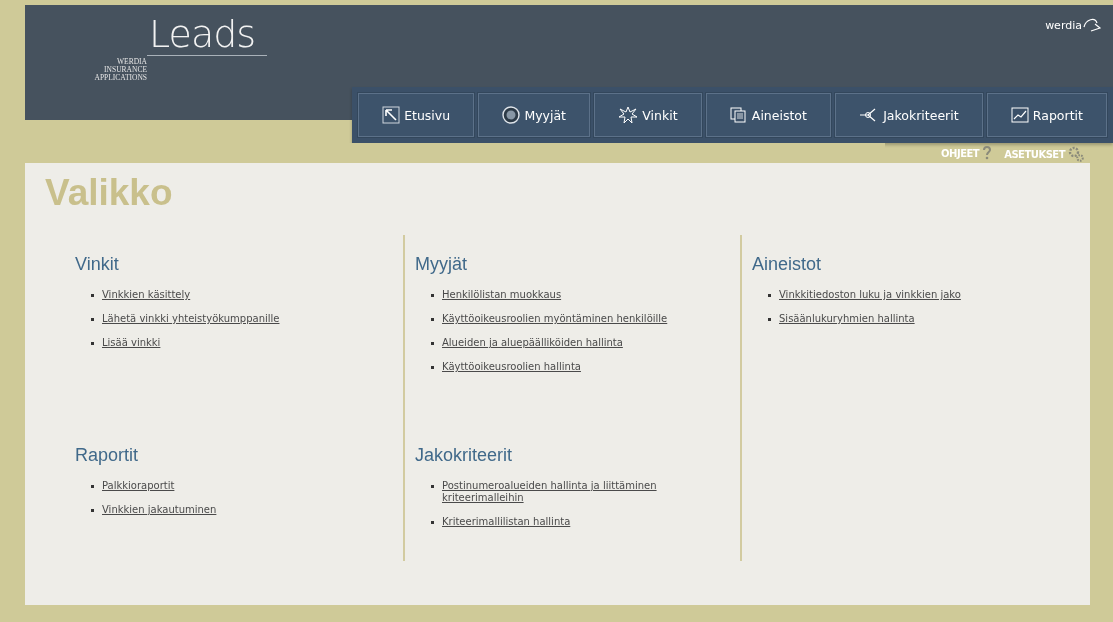  What do you see at coordinates (146, 295) in the screenshot?
I see `menu-link: Vinkkien käsittely` at bounding box center [146, 295].